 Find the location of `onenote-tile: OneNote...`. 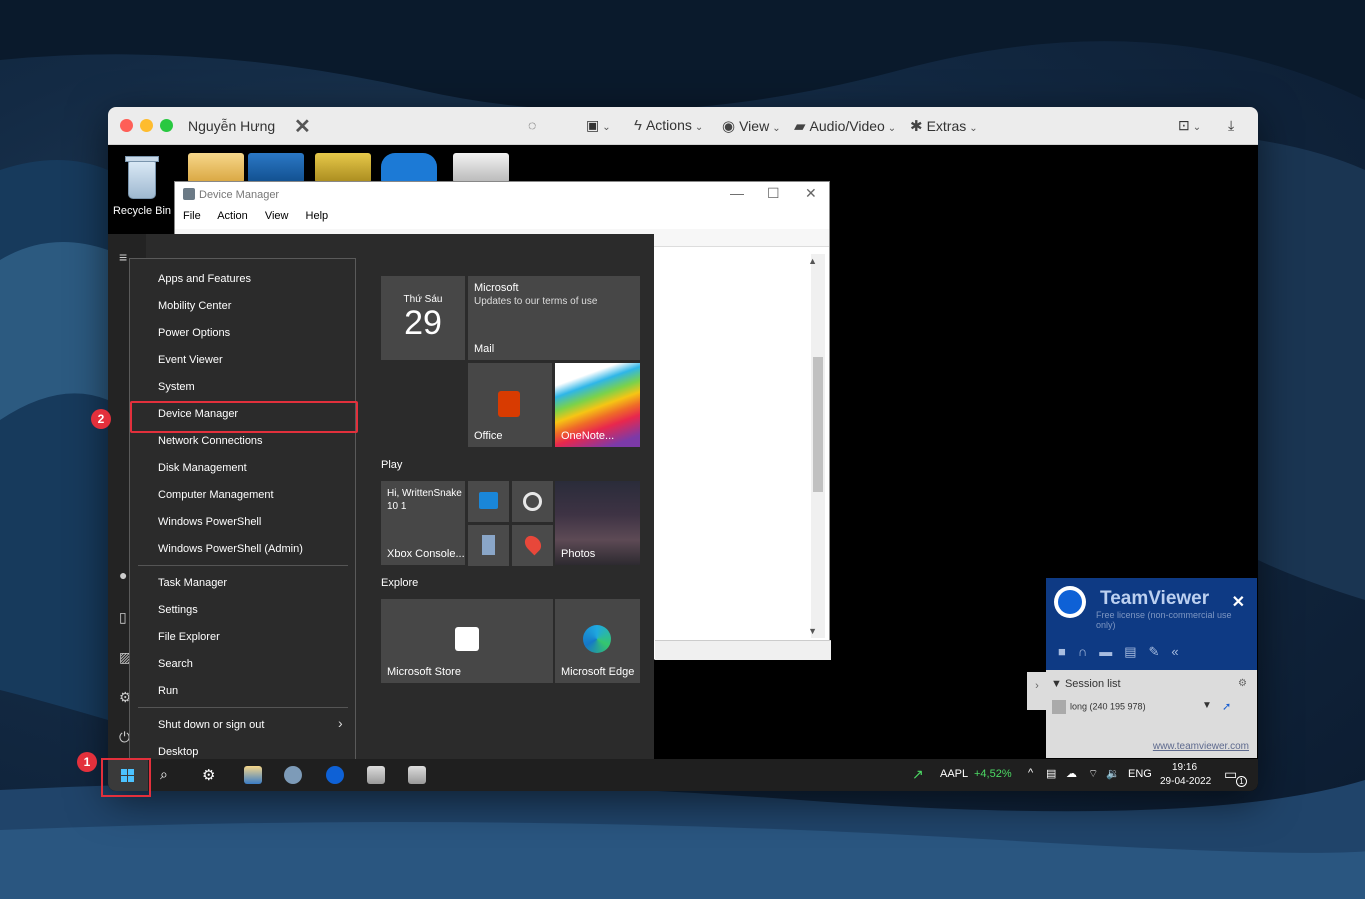

onenote-tile: OneNote... is located at coordinates (597, 405).